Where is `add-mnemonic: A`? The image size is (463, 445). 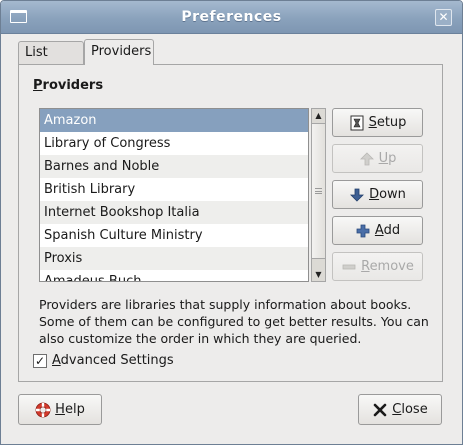 add-mnemonic: A is located at coordinates (379, 230).